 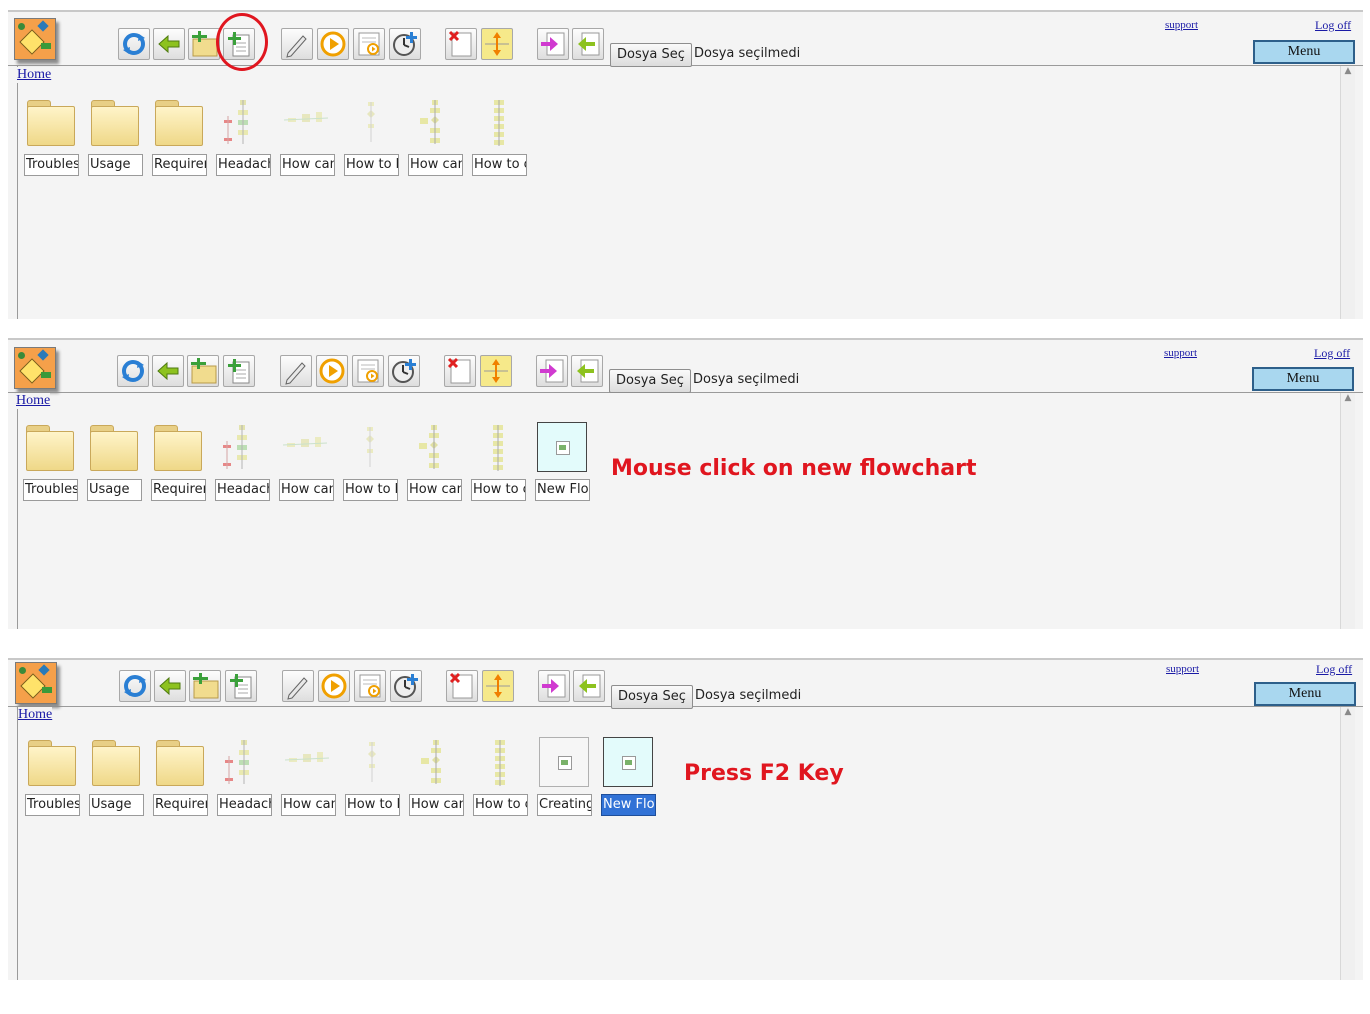 What do you see at coordinates (746, 379) in the screenshot?
I see `file-status-text: Dosya seçilmedi` at bounding box center [746, 379].